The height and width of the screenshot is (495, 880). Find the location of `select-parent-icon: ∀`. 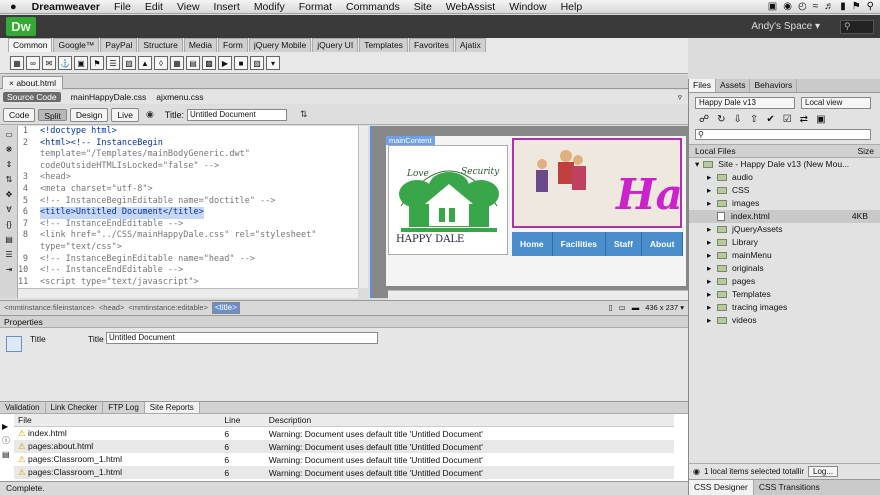

select-parent-icon: ∀ is located at coordinates (9, 210).